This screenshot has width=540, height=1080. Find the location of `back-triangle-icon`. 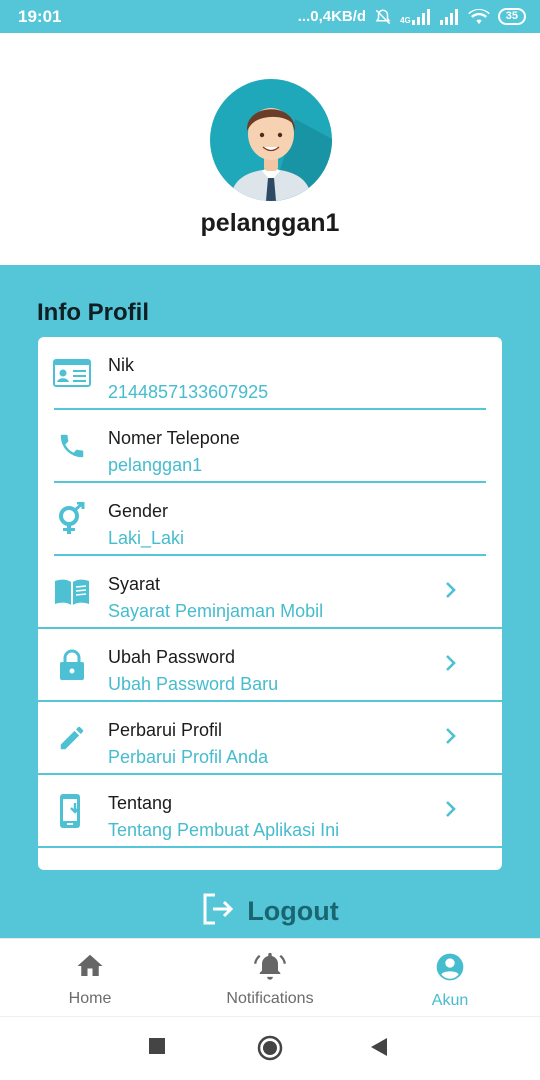

back-triangle-icon is located at coordinates (379, 1049).